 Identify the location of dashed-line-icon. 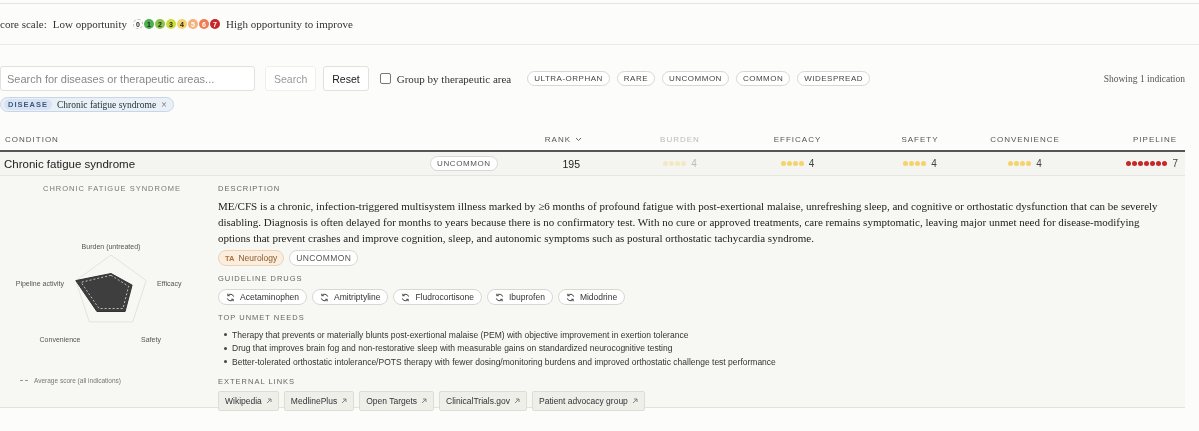
(25, 380).